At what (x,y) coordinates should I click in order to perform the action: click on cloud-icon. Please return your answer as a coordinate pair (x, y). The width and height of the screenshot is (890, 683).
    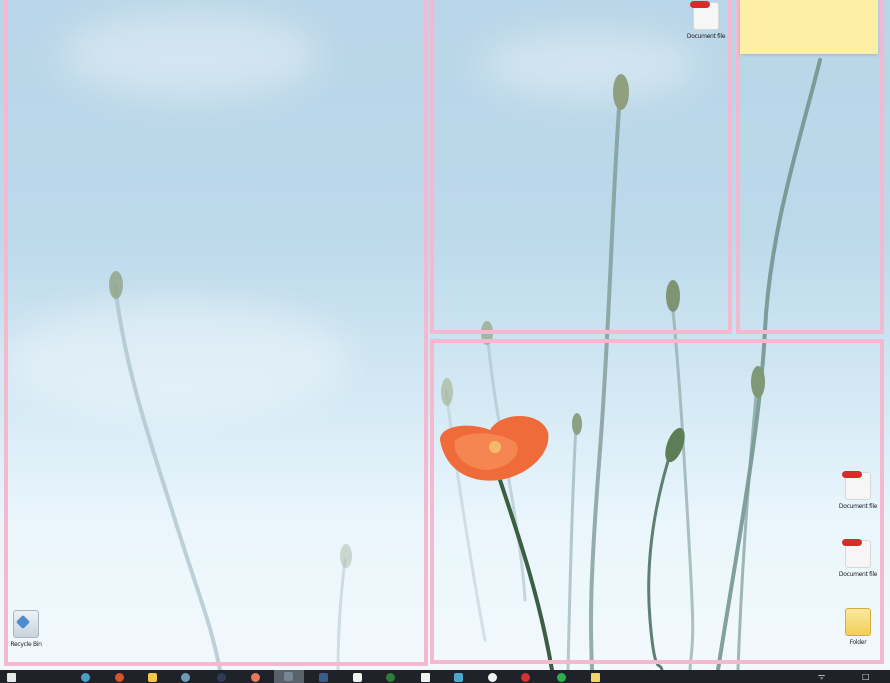
    Looking at the image, I should click on (492, 677).